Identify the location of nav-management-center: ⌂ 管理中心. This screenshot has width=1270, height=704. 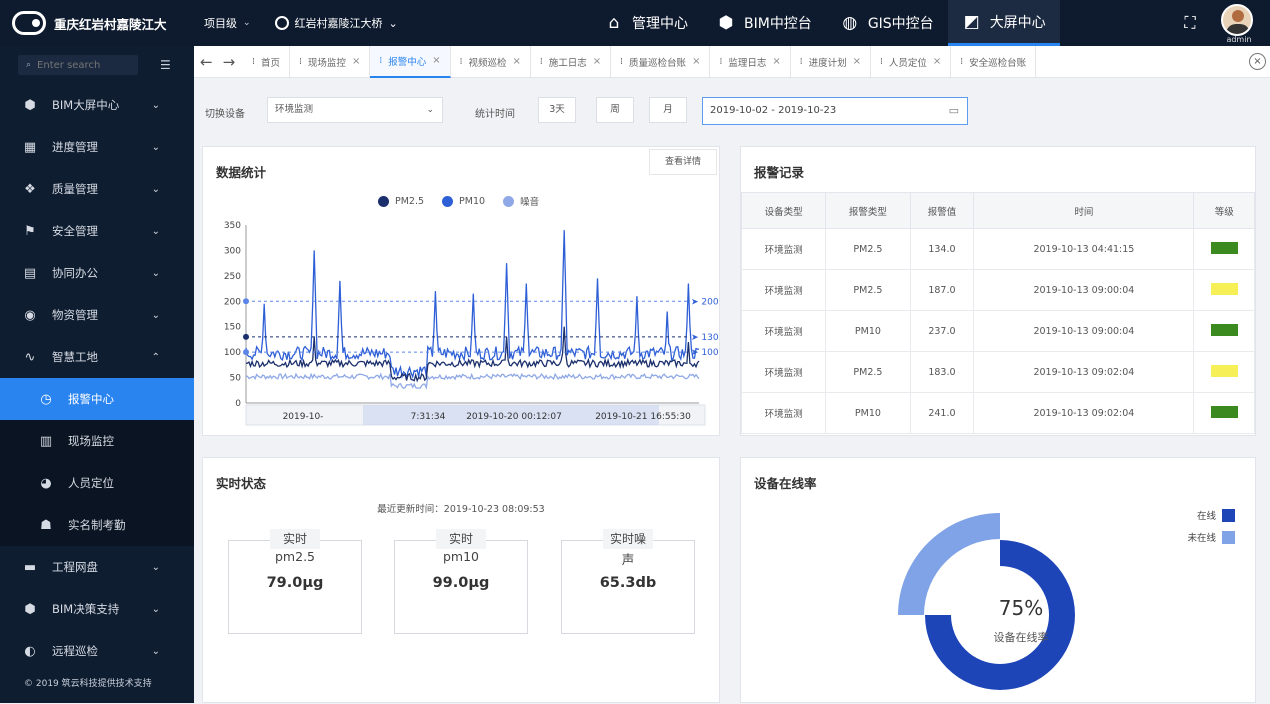
(646, 23).